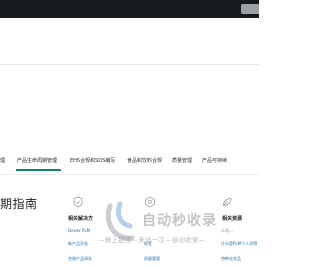 This screenshot has height=268, width=320. Describe the element at coordinates (78, 202) in the screenshot. I see `shield-icon` at that location.